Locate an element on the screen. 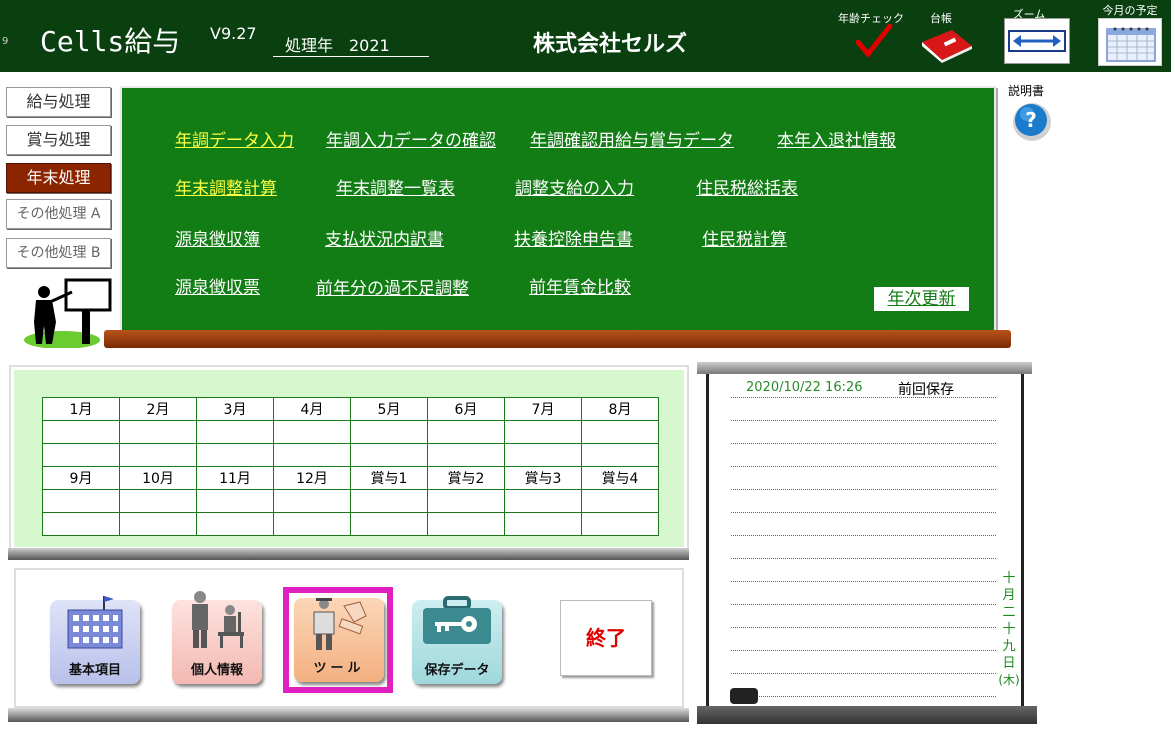 This screenshot has width=1171, height=738. month-cell: 1月 is located at coordinates (81, 409).